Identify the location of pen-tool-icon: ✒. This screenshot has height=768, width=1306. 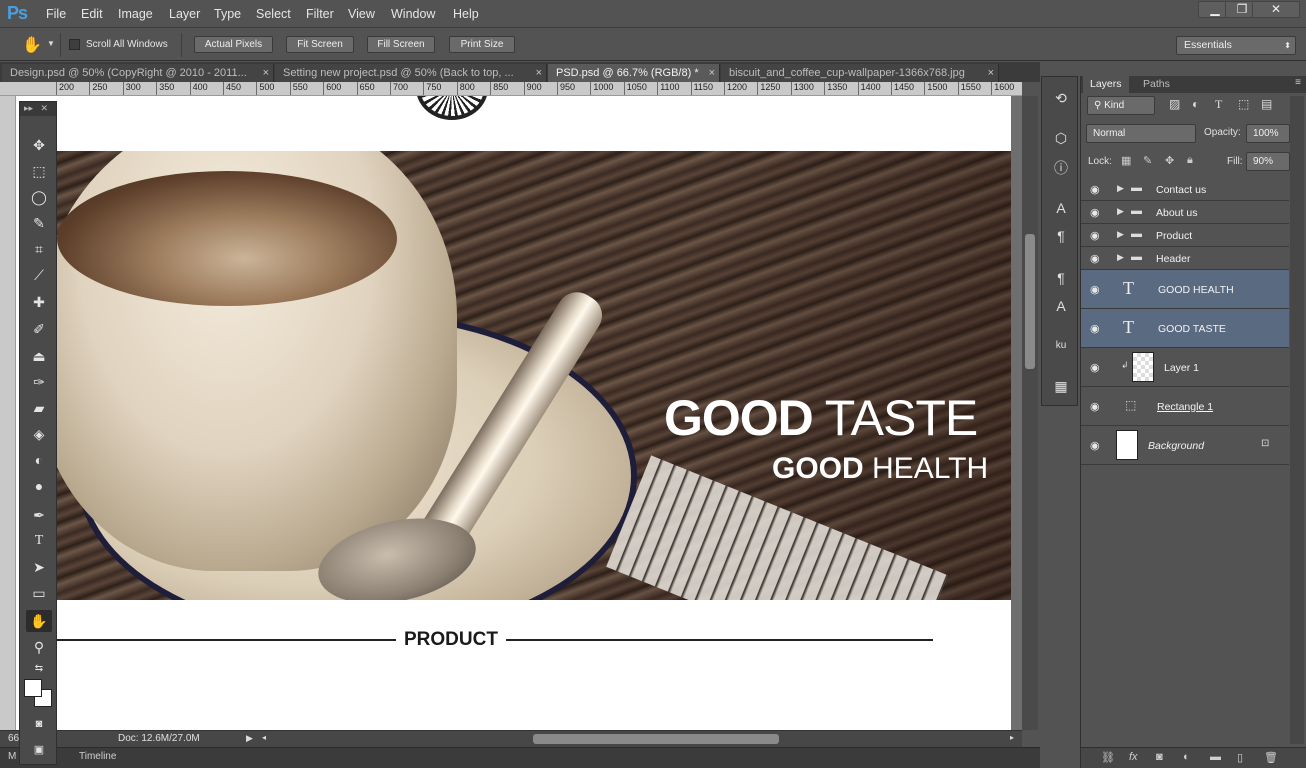
(39, 515).